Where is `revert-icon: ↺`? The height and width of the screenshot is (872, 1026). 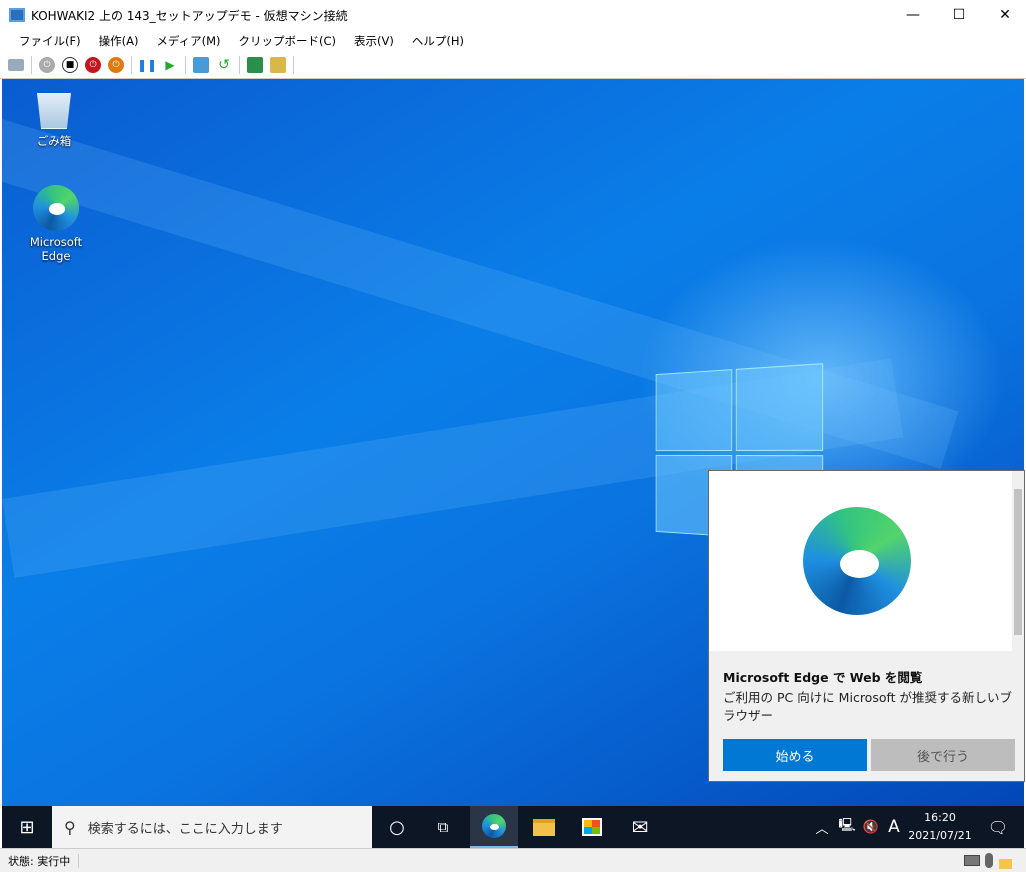
revert-icon: ↺ is located at coordinates (224, 65).